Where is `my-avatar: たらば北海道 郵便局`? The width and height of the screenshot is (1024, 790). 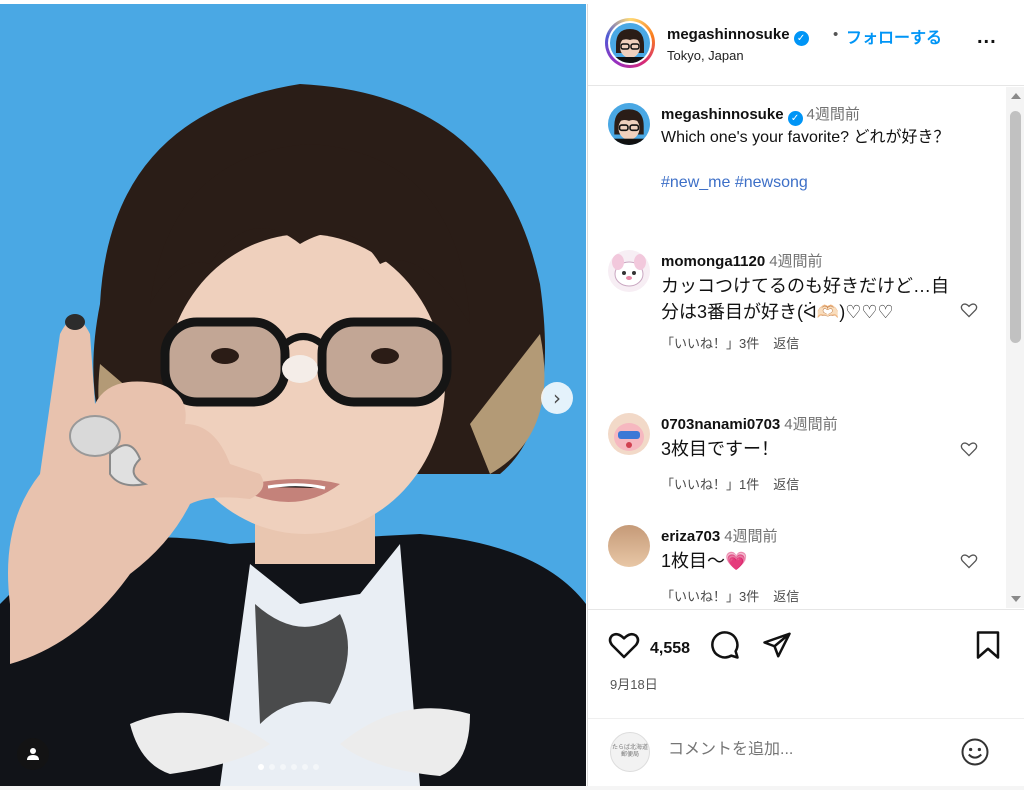
my-avatar: たらば北海道 郵便局 is located at coordinates (630, 752).